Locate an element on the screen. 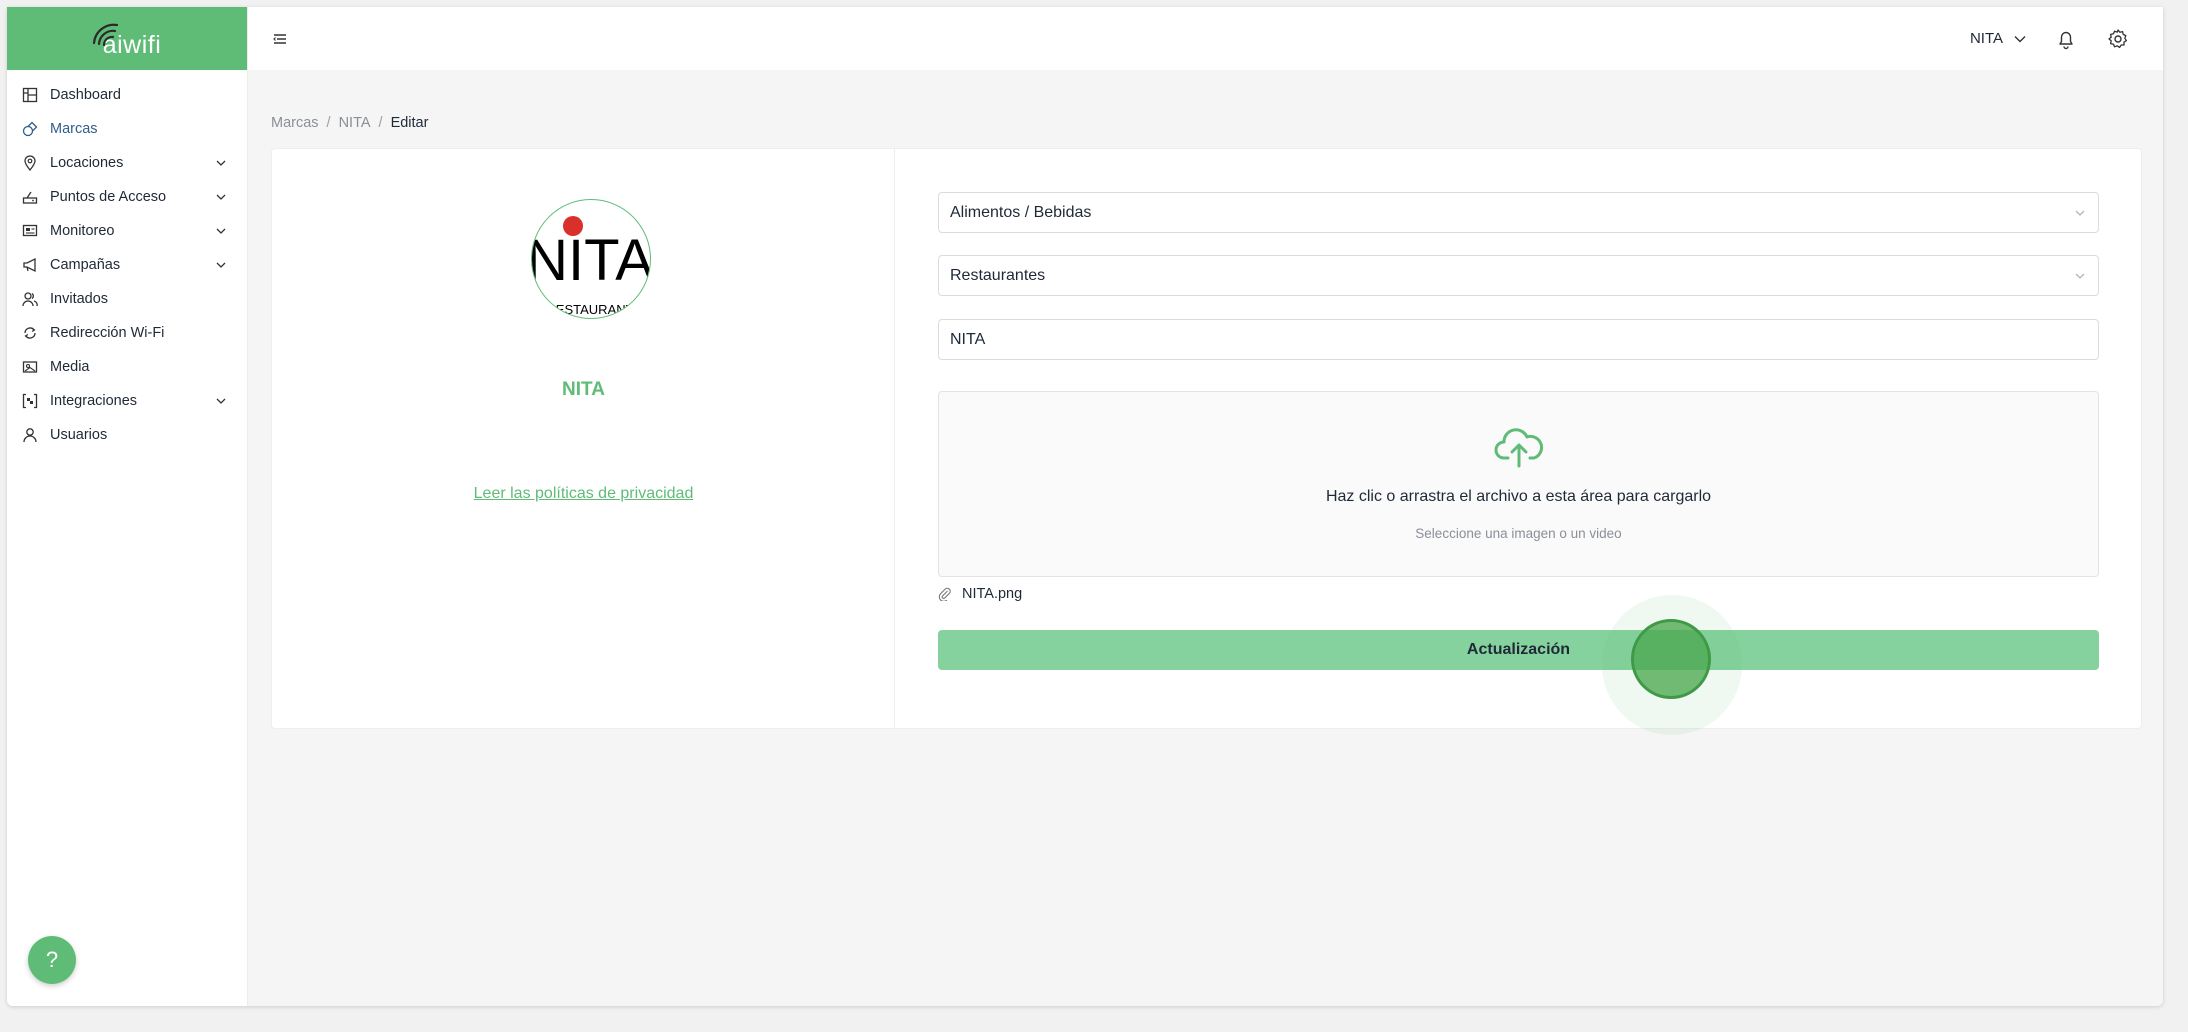  sidebar-item-label: Redirección Wi-Fi is located at coordinates (107, 333).